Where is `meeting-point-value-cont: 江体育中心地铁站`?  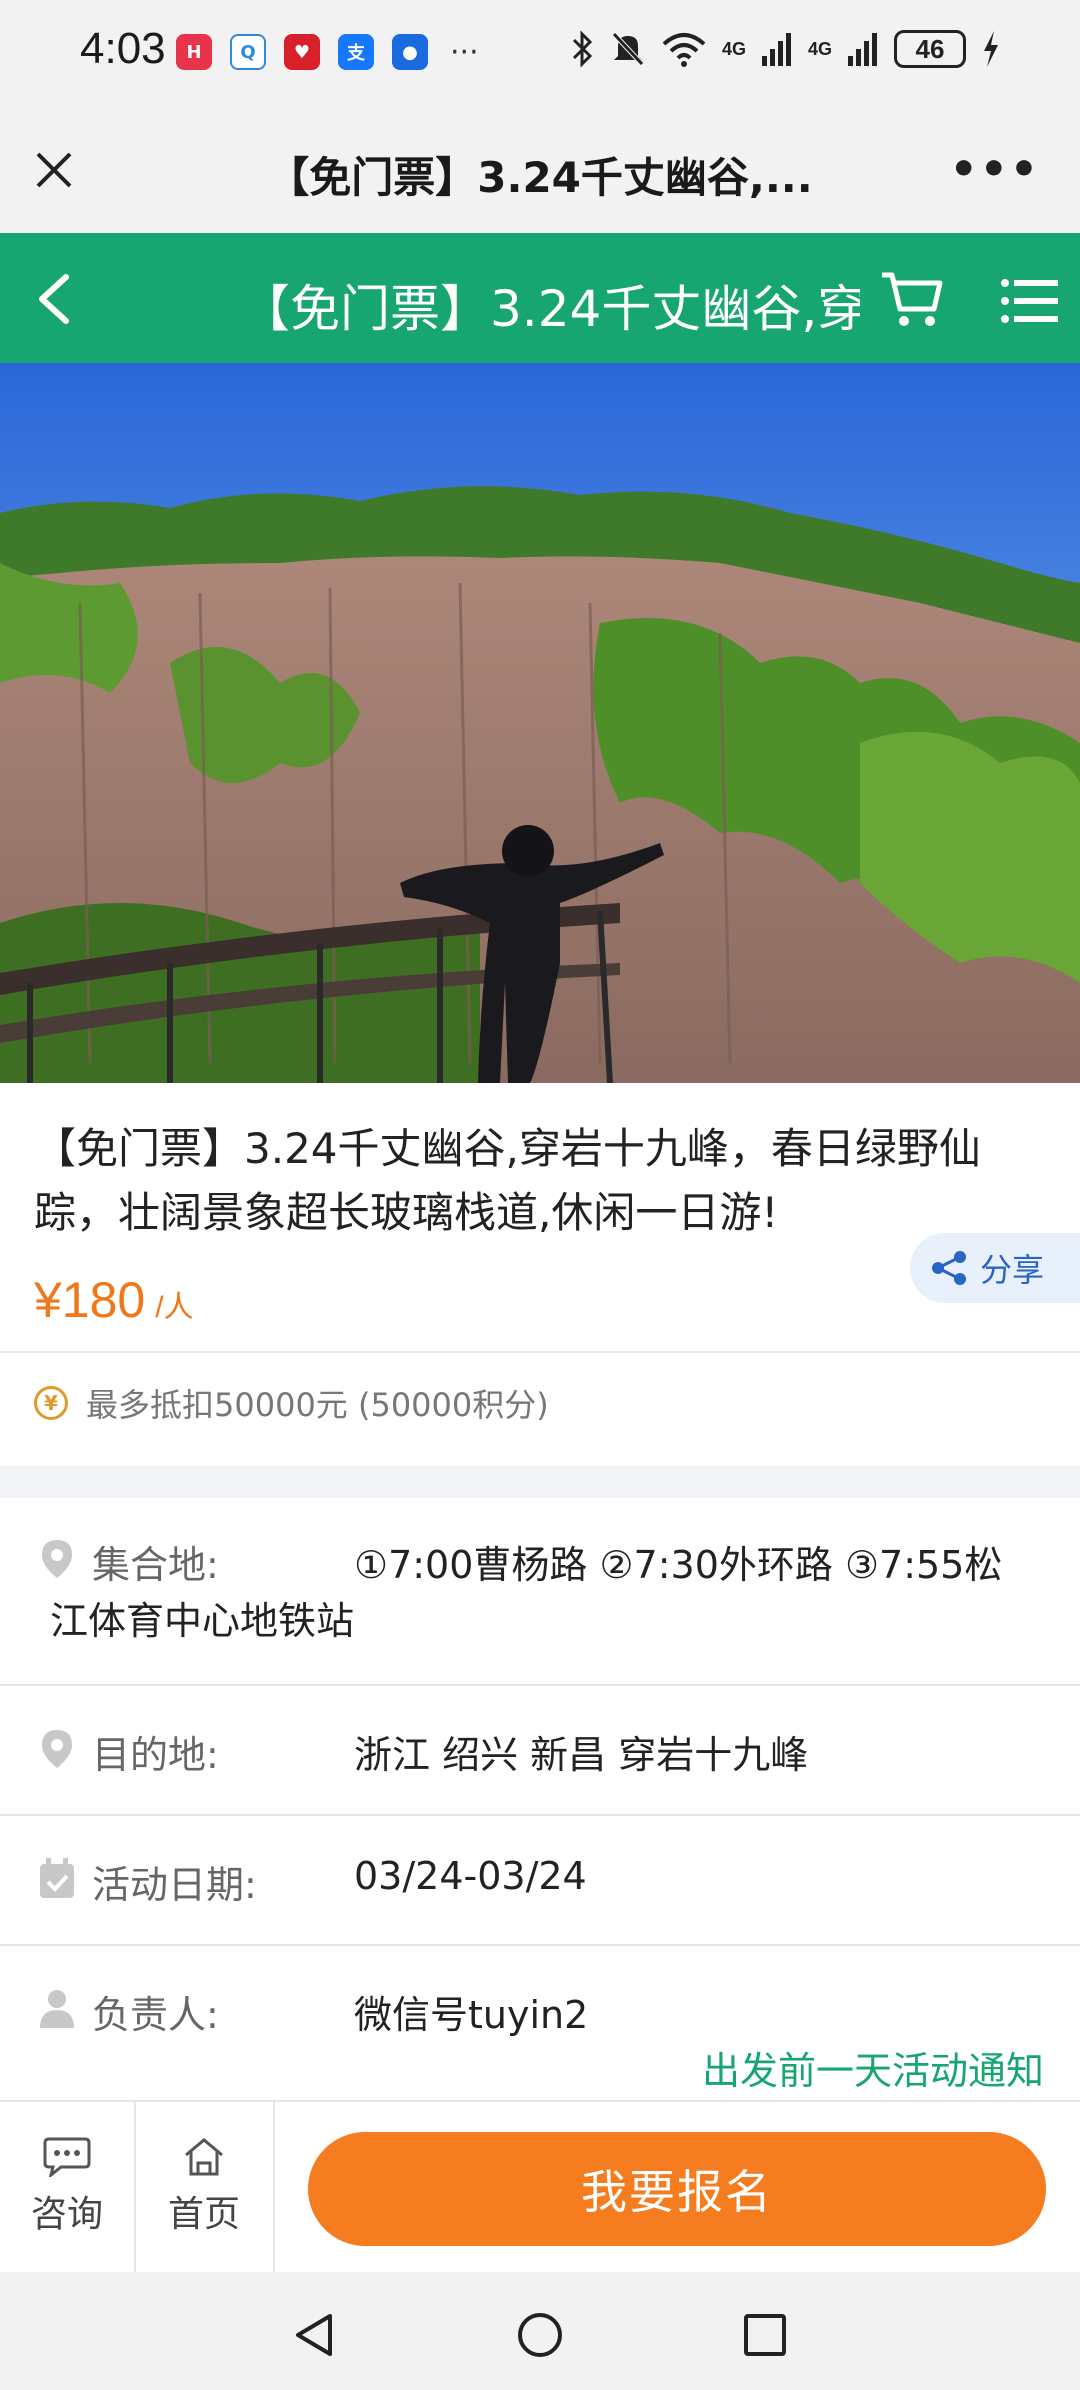
meeting-point-value-cont: 江体育中心地铁站 is located at coordinates (202, 1621).